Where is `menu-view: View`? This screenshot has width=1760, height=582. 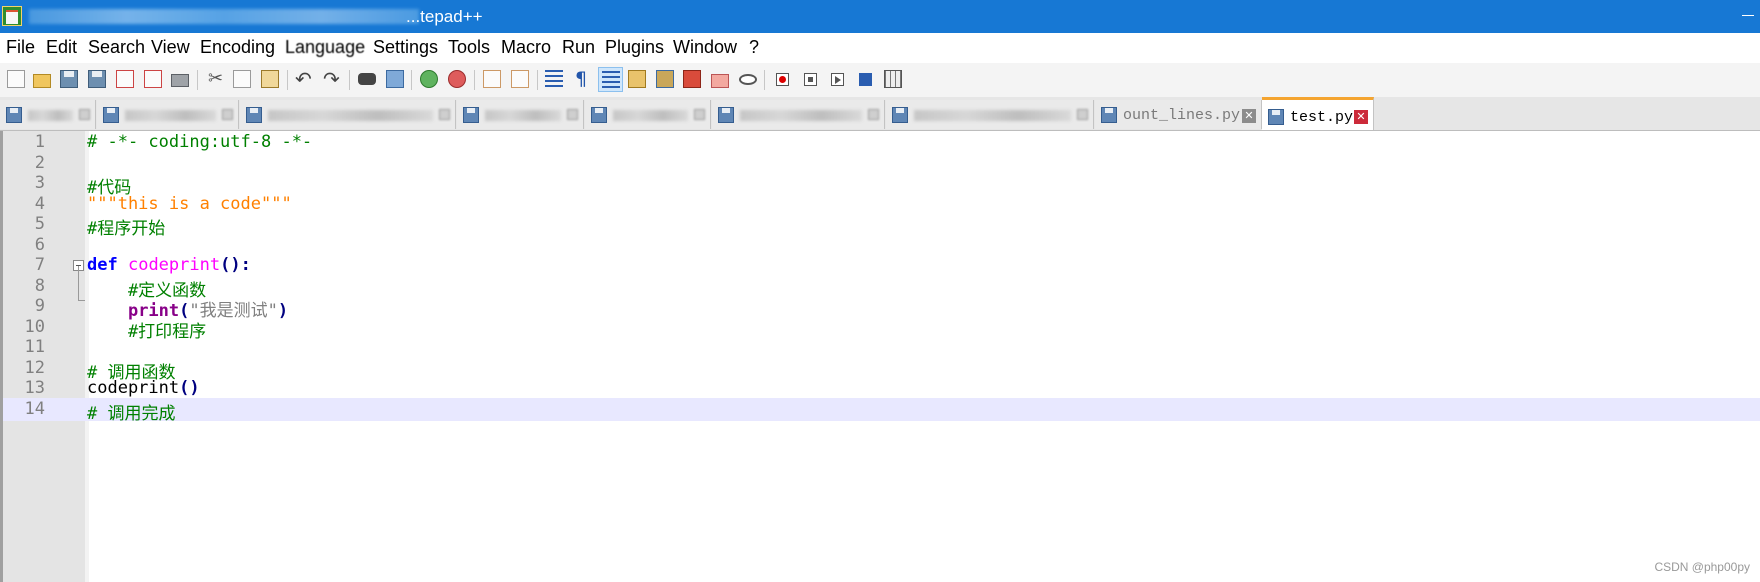 menu-view: View is located at coordinates (170, 47).